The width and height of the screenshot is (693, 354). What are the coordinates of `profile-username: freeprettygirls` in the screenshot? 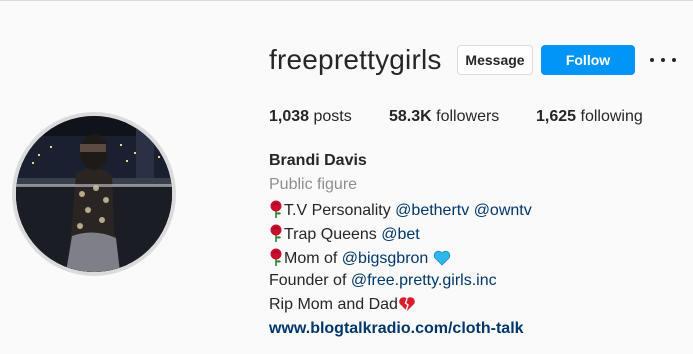 It's located at (355, 59).